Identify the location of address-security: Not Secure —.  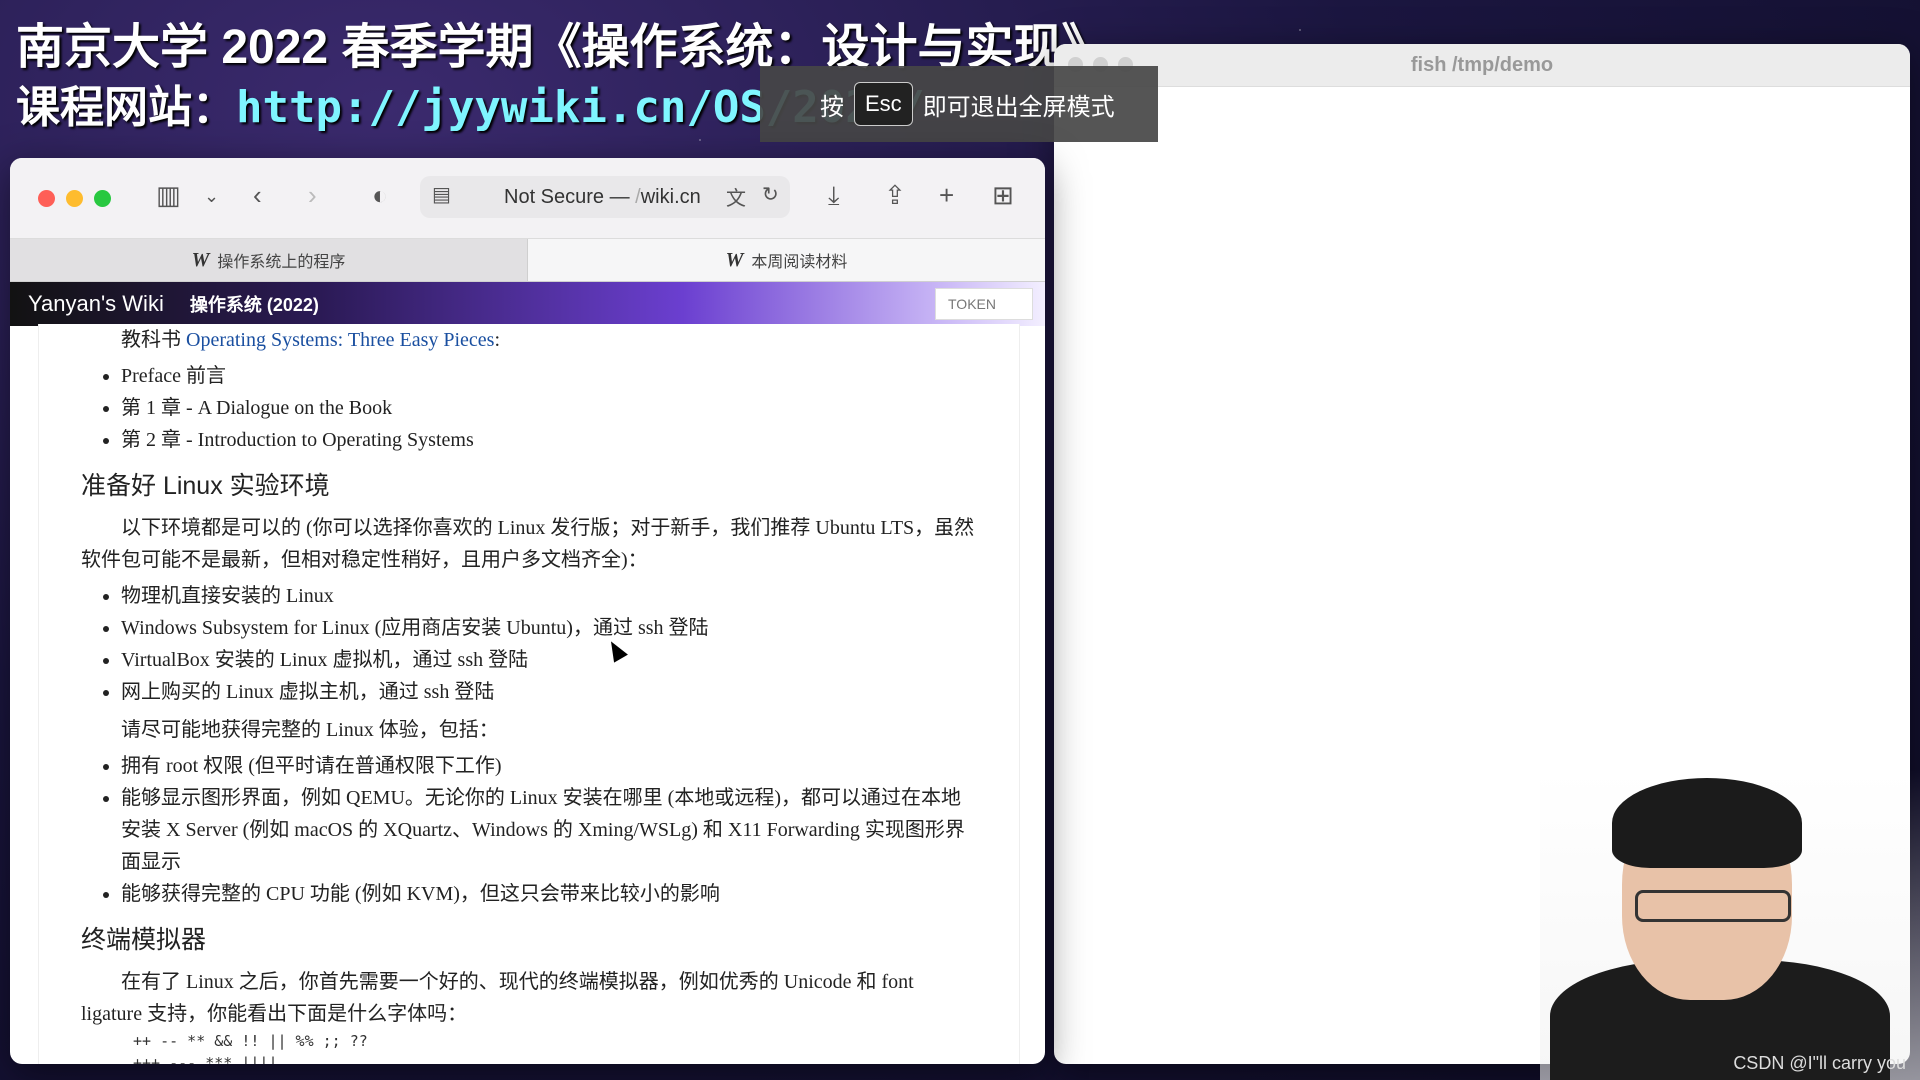
(567, 196).